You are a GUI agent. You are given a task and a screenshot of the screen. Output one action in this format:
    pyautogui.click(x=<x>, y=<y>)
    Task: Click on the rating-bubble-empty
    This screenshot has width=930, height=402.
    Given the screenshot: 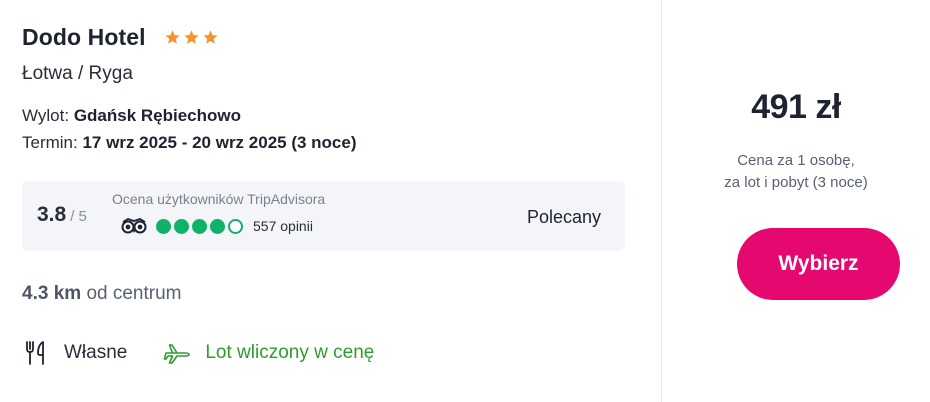 What is the action you would take?
    pyautogui.click(x=235, y=226)
    